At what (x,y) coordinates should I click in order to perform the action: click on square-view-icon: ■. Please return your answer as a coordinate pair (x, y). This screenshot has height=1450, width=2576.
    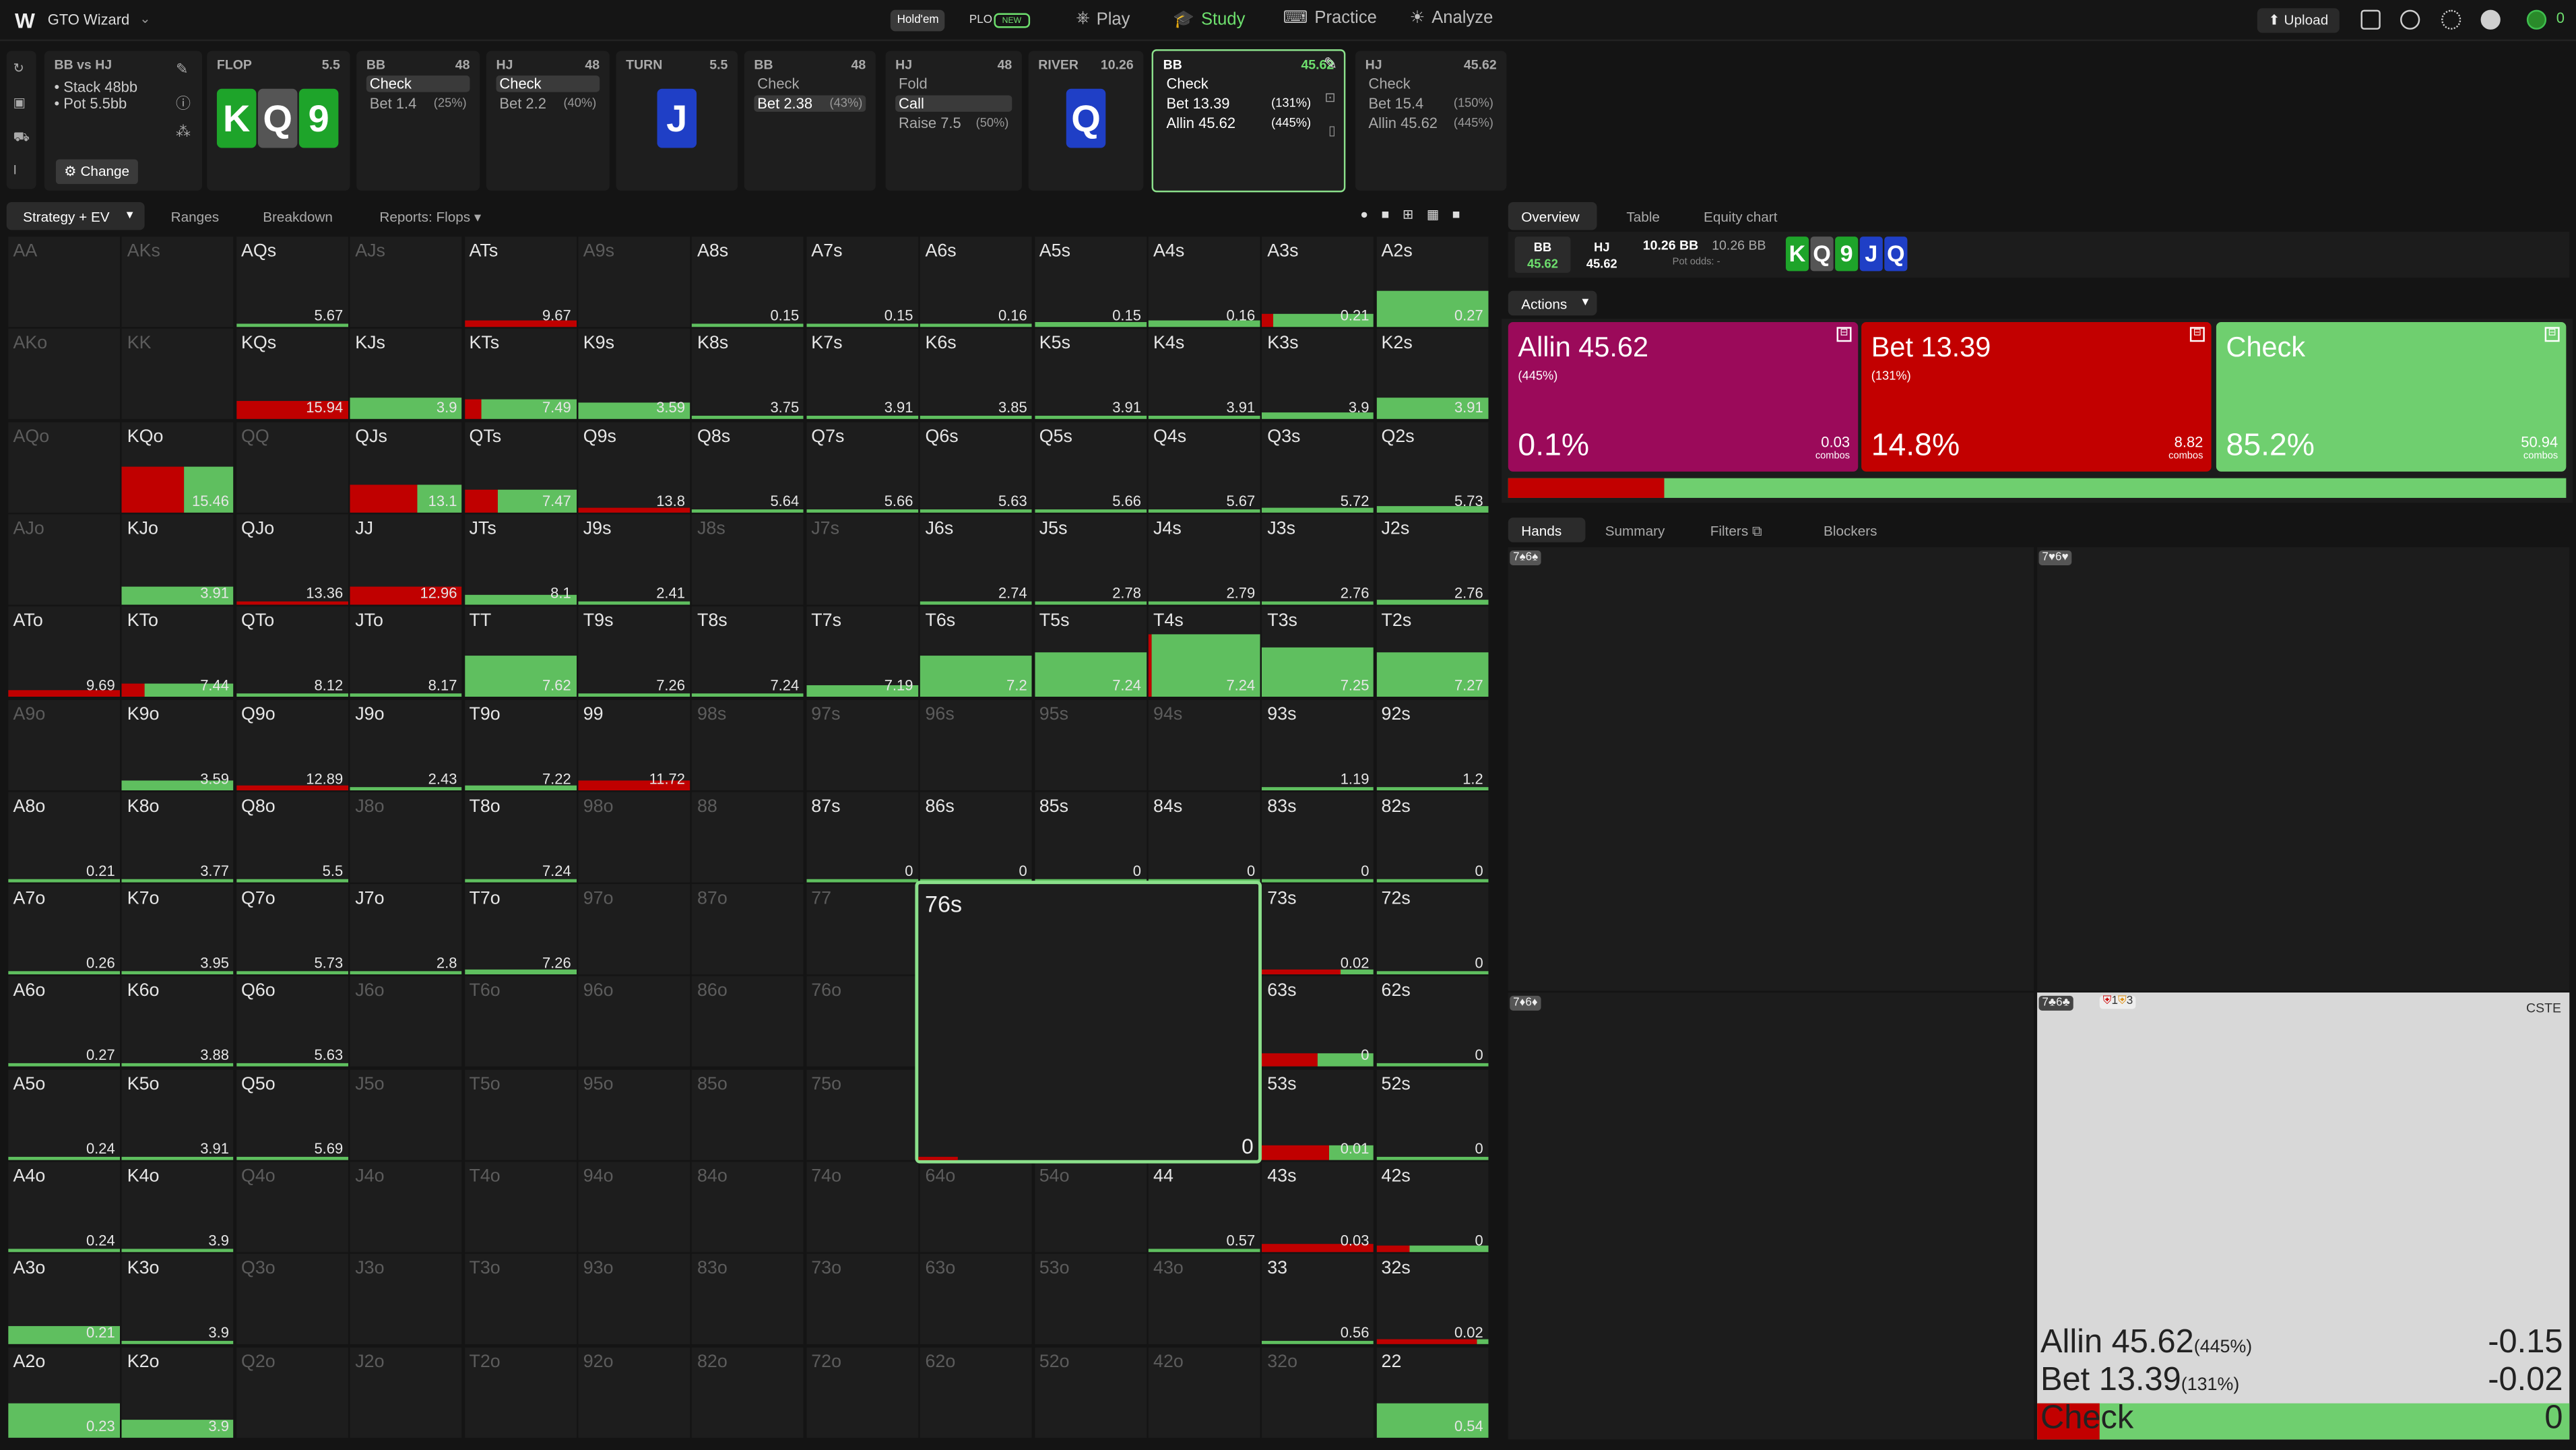
    Looking at the image, I should click on (1386, 216).